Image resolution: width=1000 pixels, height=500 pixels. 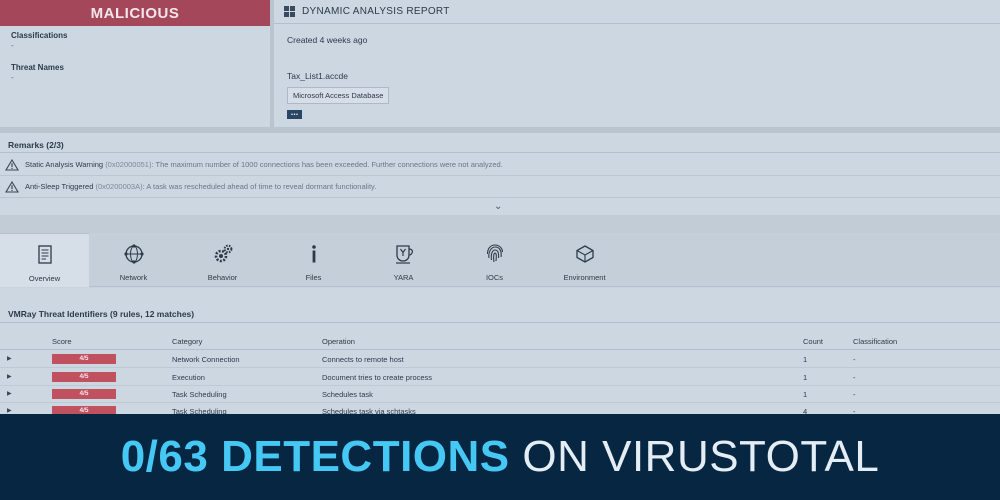 What do you see at coordinates (12, 77) in the screenshot?
I see `threat-names-value: -` at bounding box center [12, 77].